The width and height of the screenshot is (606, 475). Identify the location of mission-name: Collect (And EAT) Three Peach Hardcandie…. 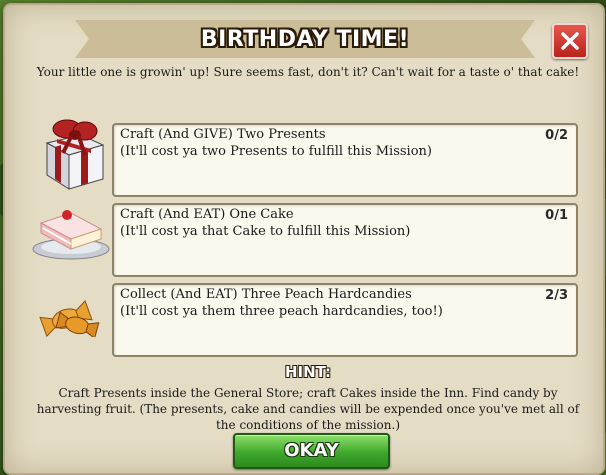
(266, 294).